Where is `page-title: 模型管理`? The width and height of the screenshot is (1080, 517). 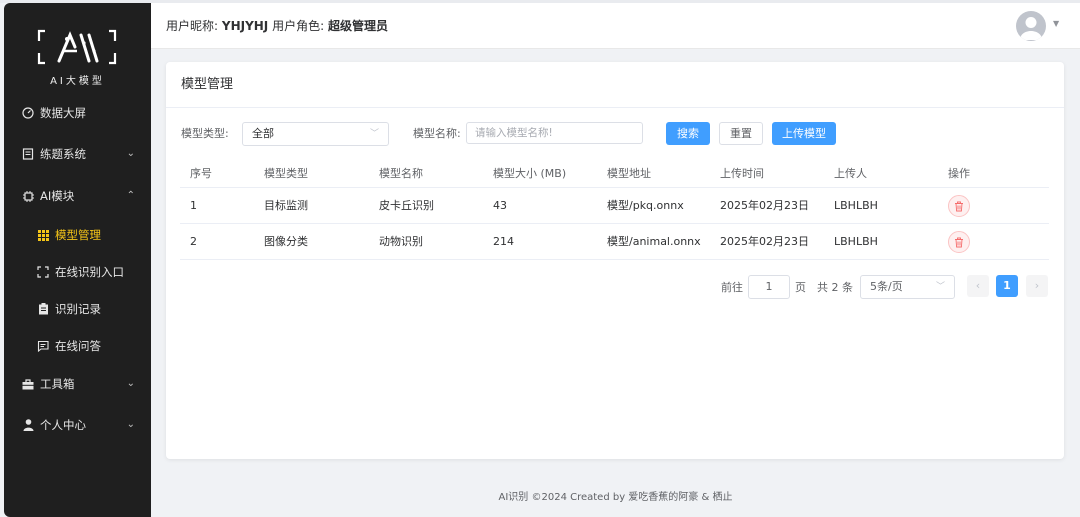 page-title: 模型管理 is located at coordinates (207, 84).